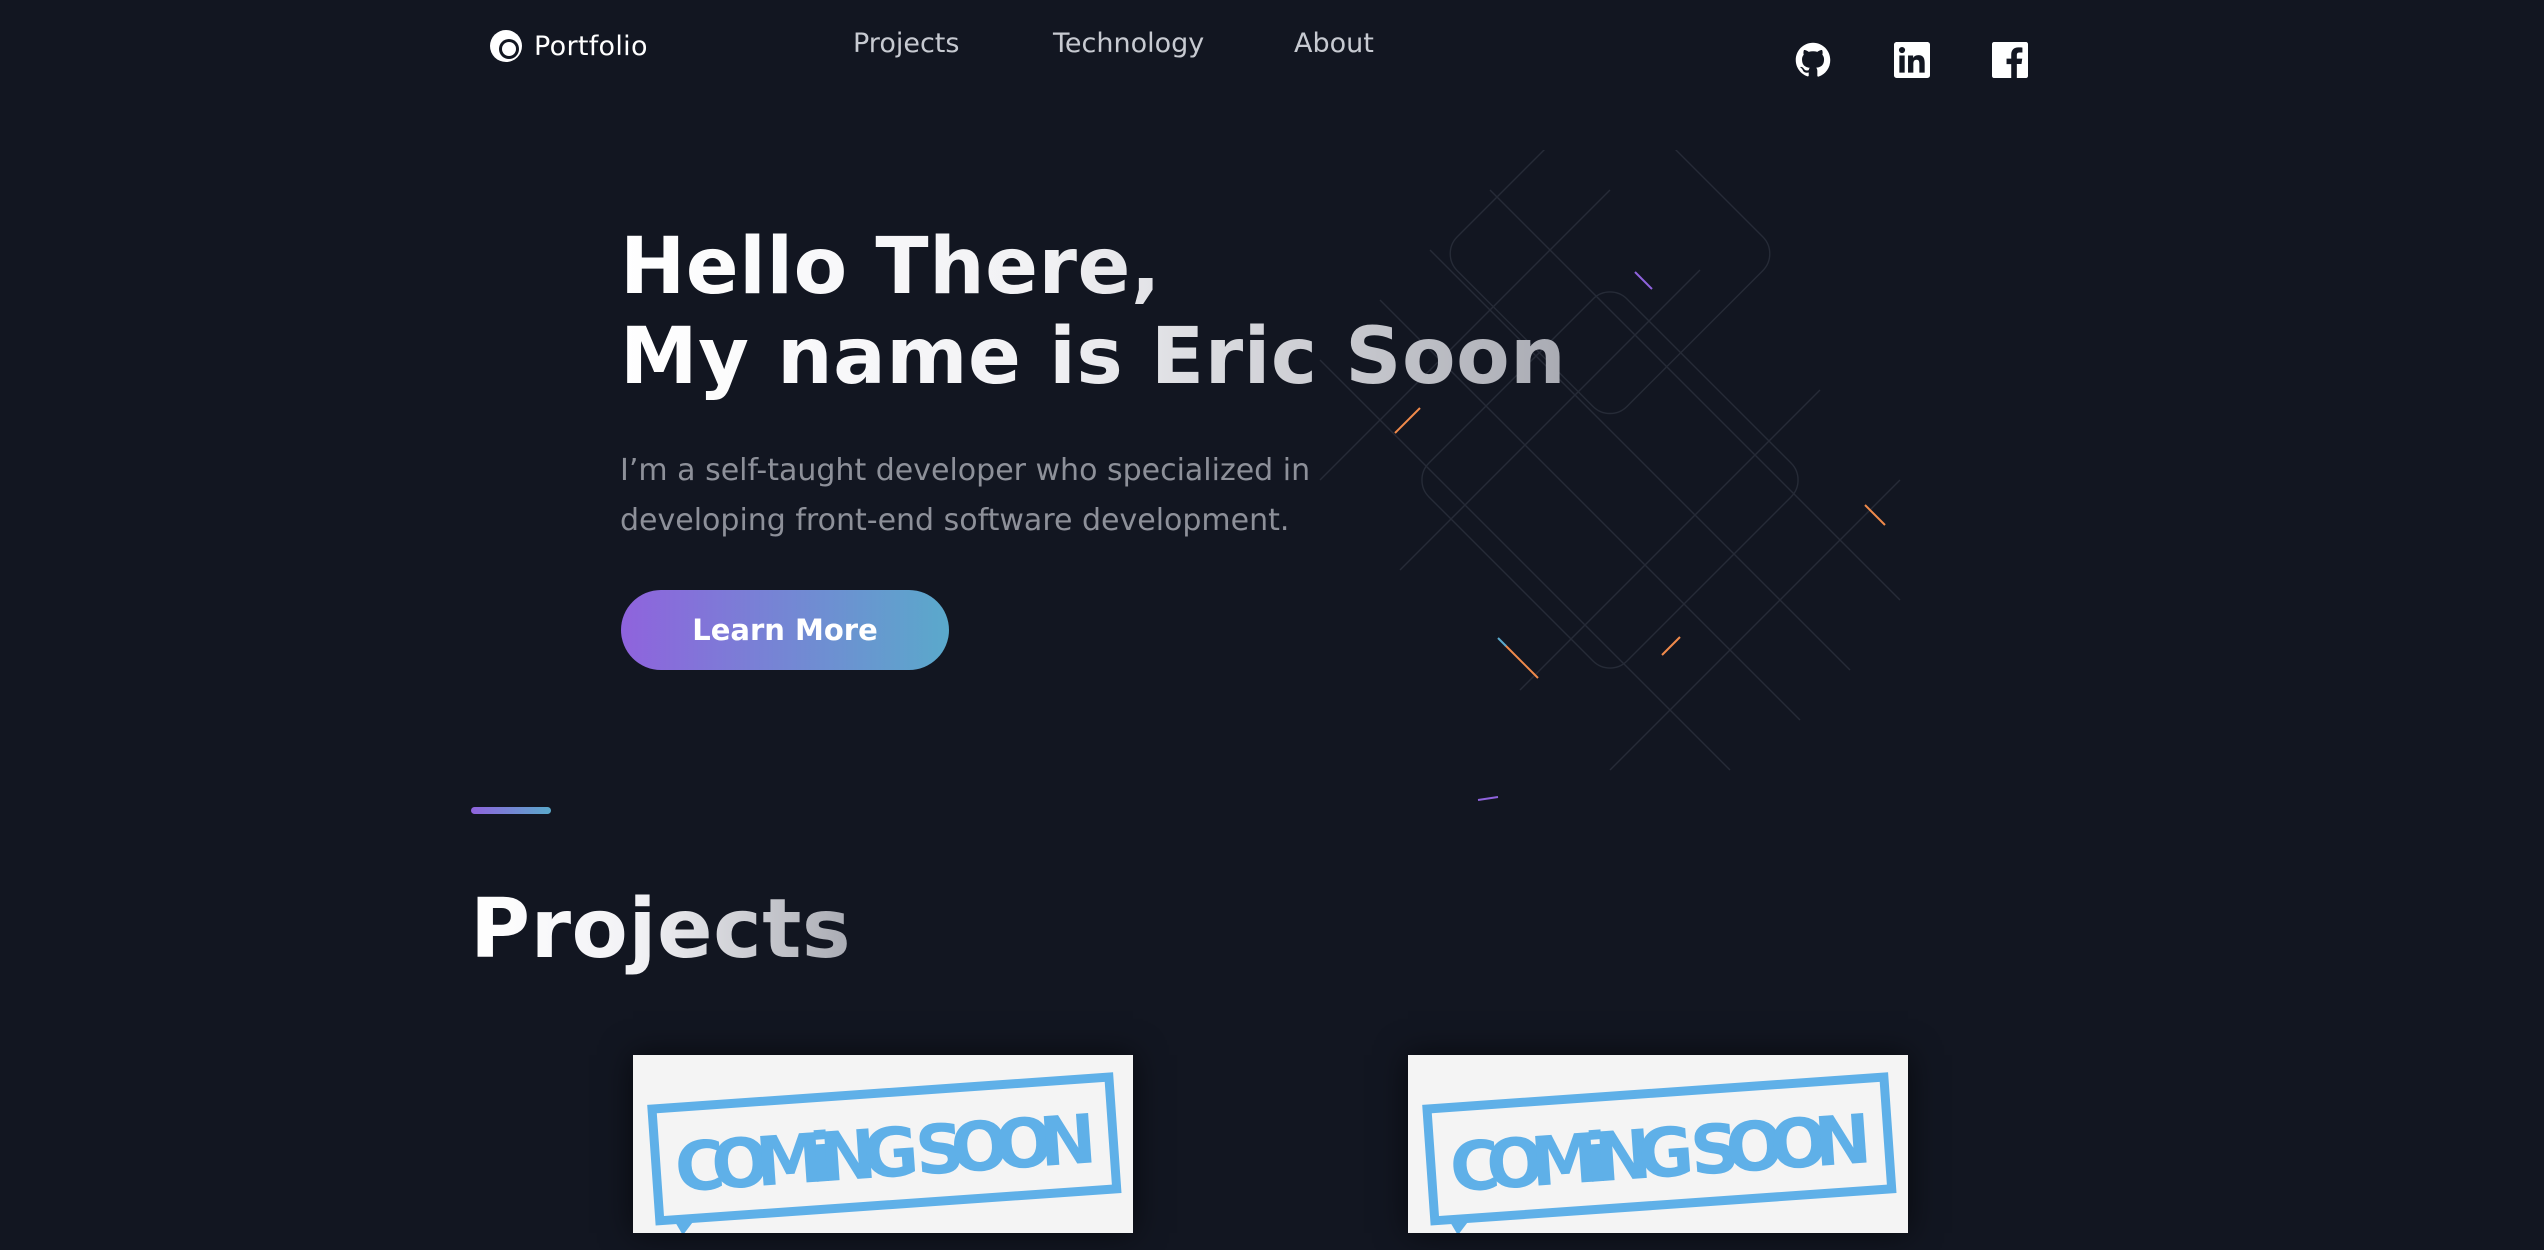 Image resolution: width=2544 pixels, height=1250 pixels. I want to click on facebook-icon, so click(2010, 60).